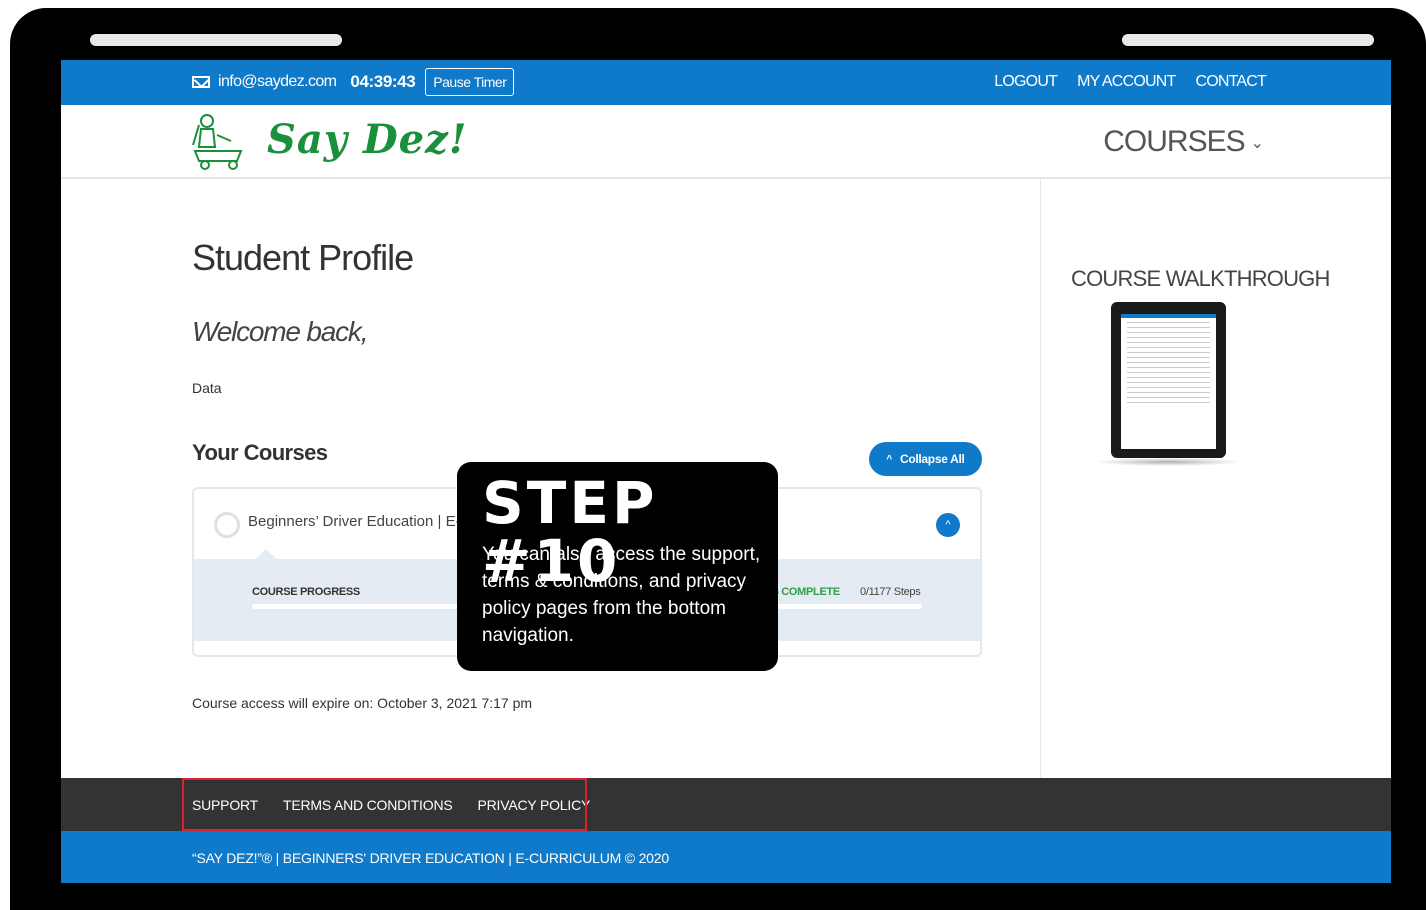  Describe the element at coordinates (306, 592) in the screenshot. I see `course-progress-label: COURSE PROGRESS` at that location.